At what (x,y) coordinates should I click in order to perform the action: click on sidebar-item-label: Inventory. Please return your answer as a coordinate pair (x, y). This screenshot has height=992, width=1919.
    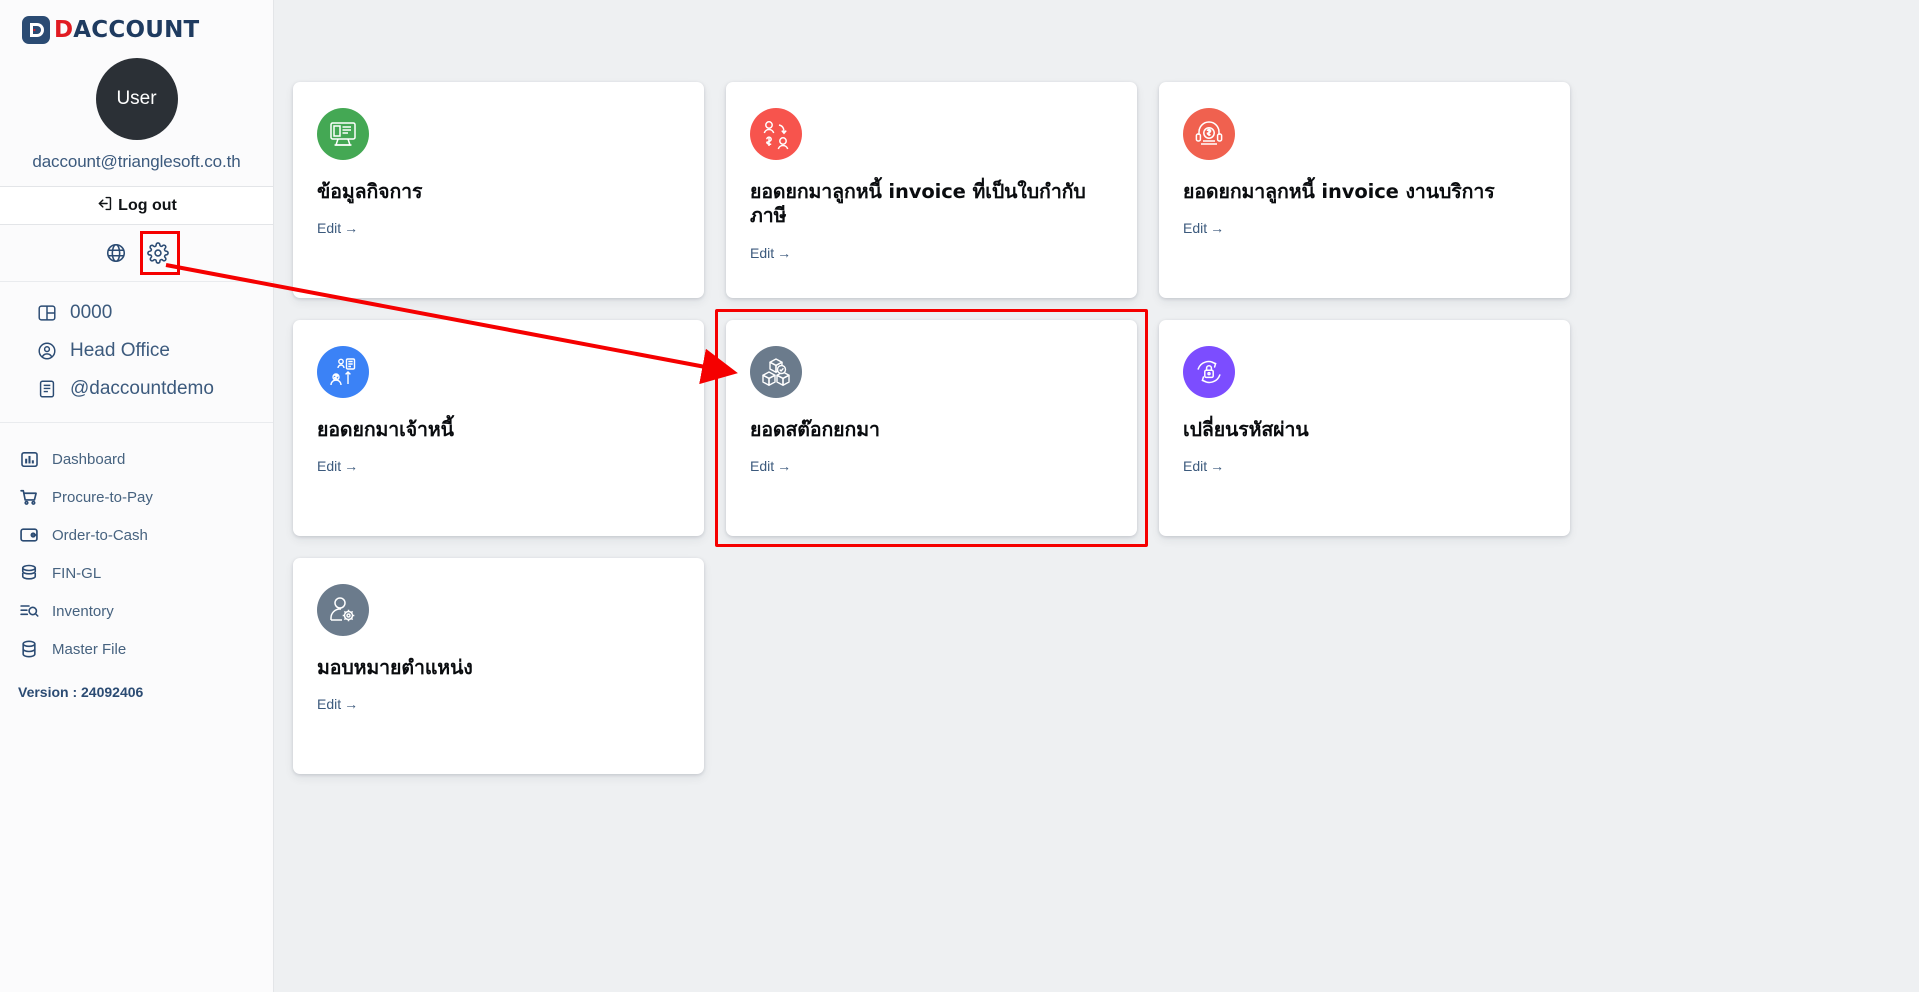
    Looking at the image, I should click on (83, 611).